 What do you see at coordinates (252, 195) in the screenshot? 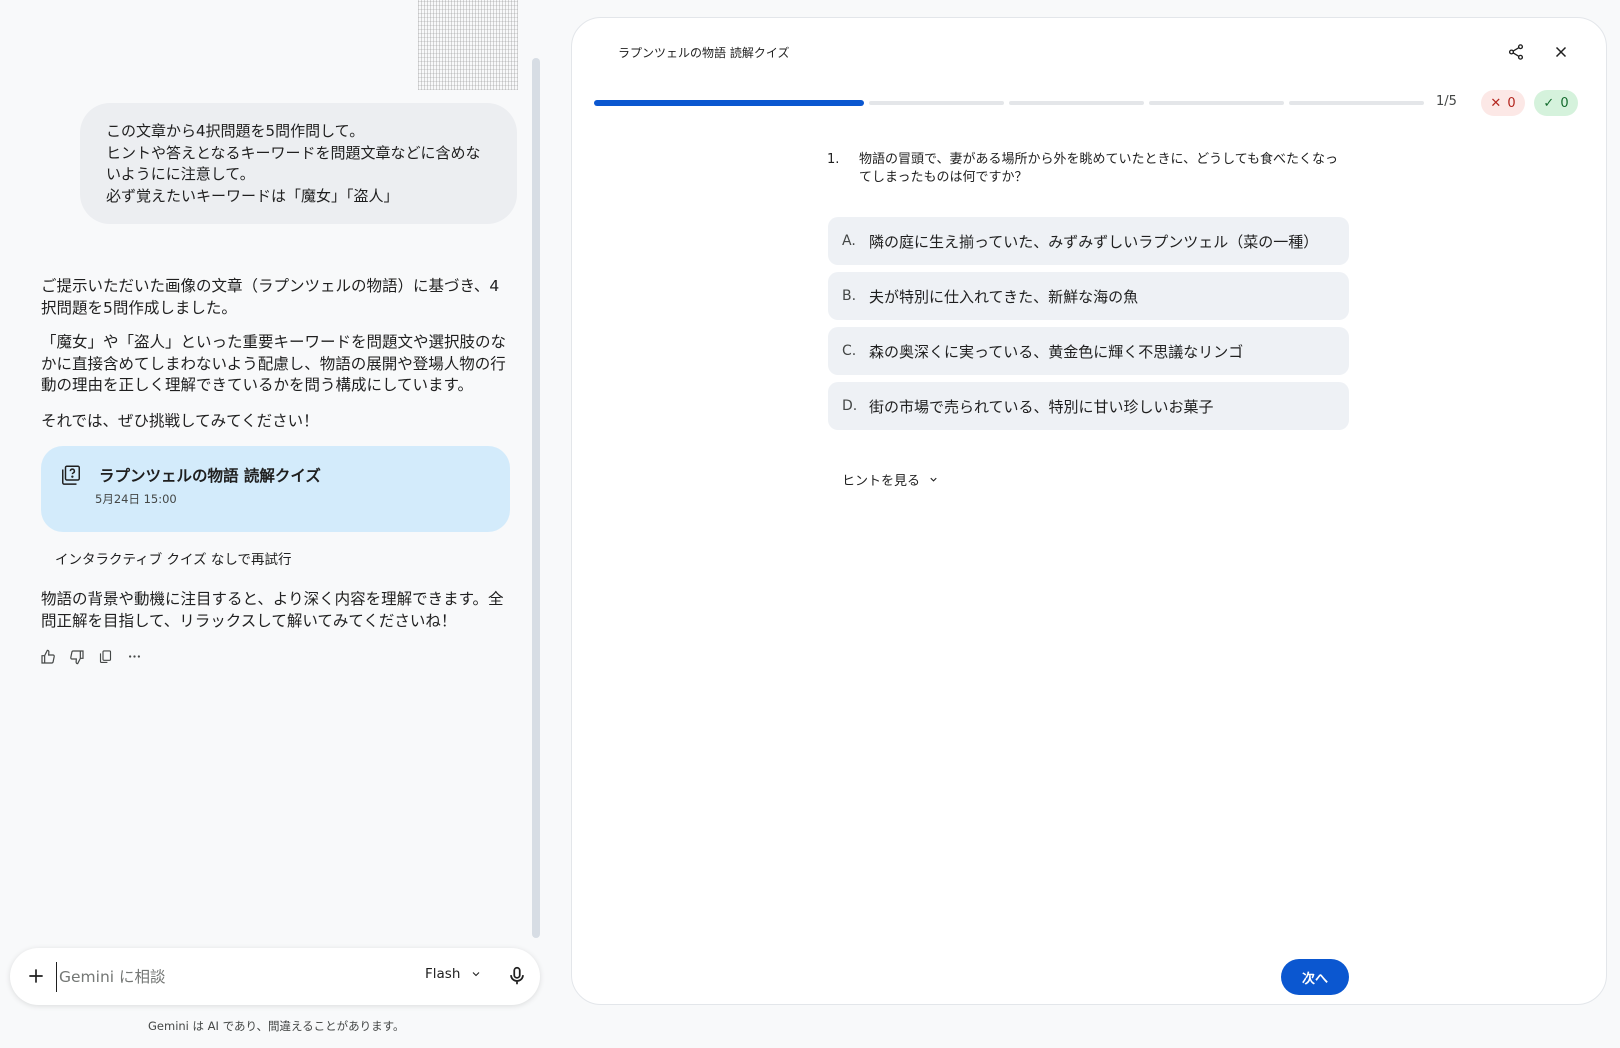
I see `user-message-line: 必ず覚えたいキーワードは「魔女」「盗人」` at bounding box center [252, 195].